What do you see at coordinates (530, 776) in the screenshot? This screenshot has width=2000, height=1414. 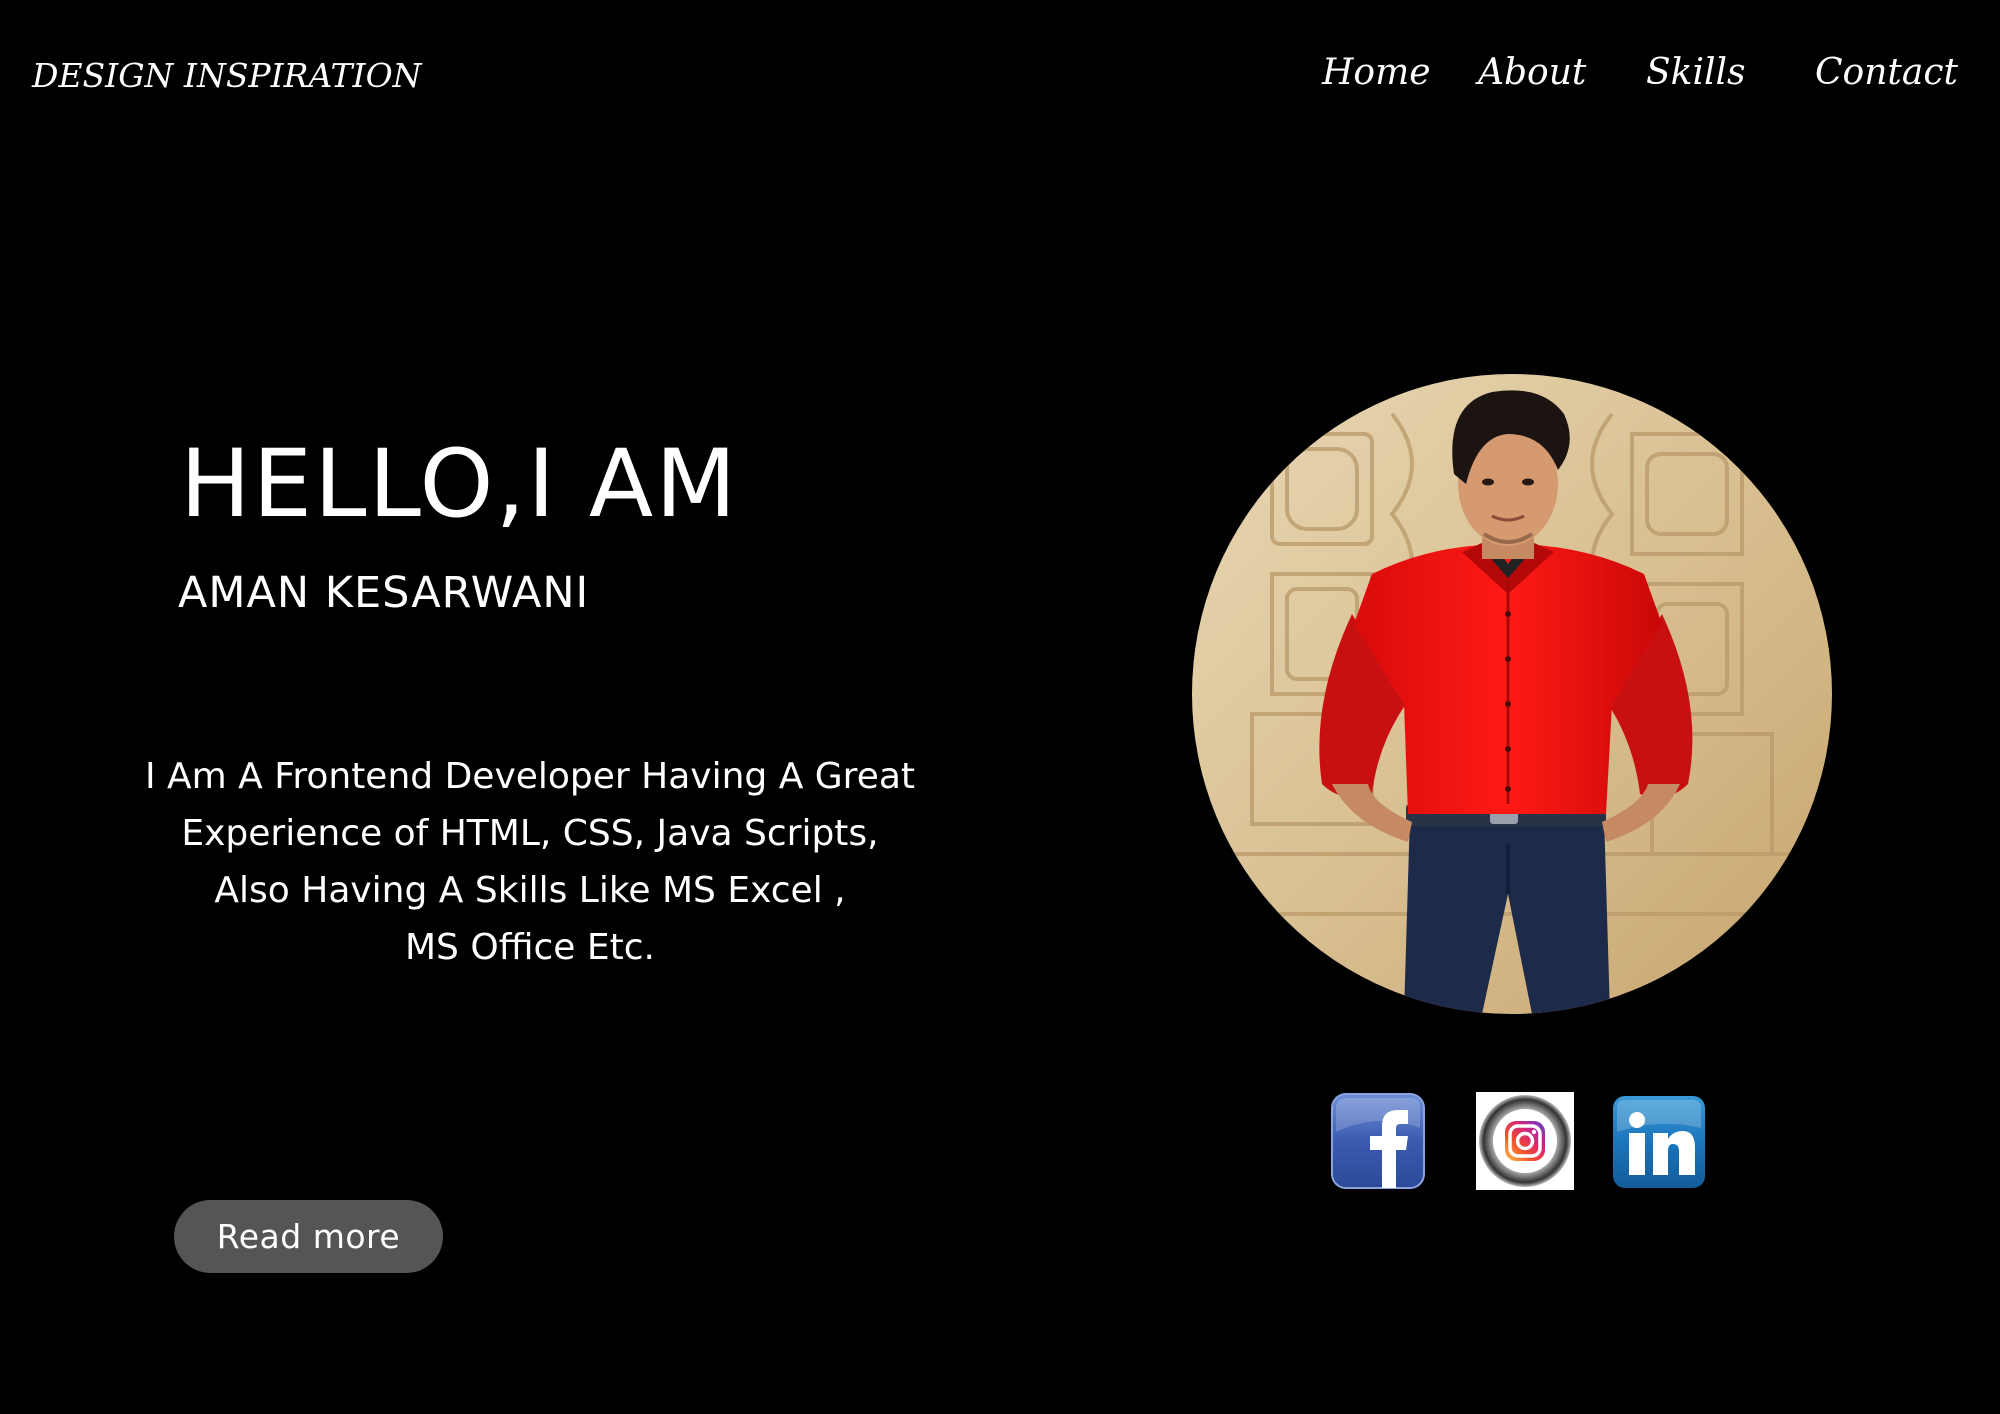 I see `description-line: I Am A Frontend Developer Having A Great` at bounding box center [530, 776].